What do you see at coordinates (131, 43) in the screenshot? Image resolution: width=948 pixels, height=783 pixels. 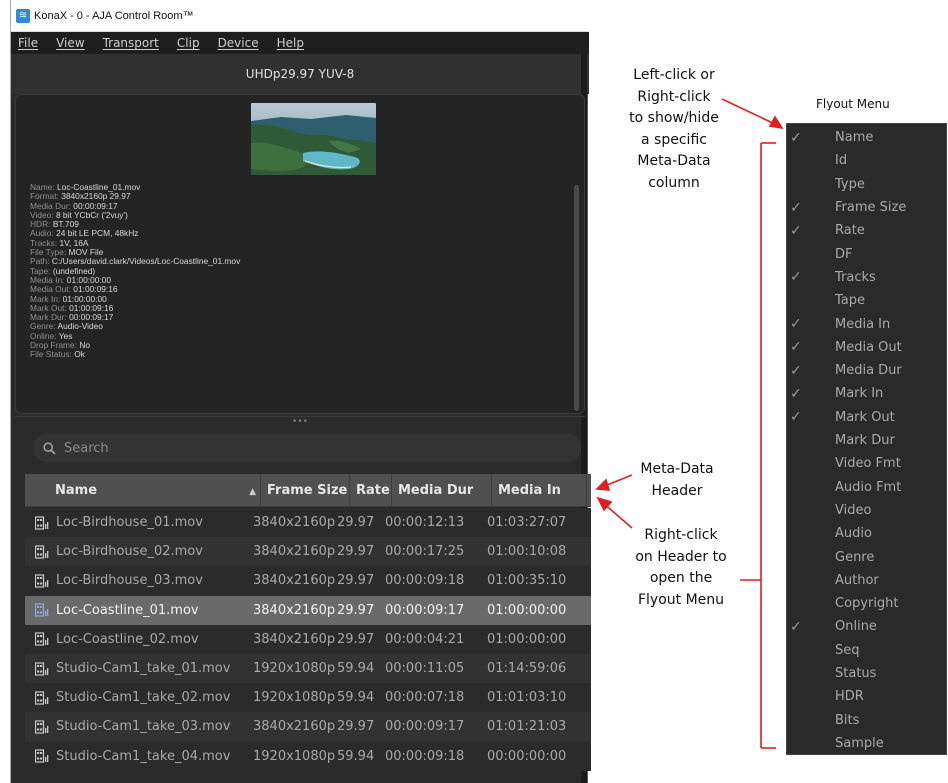 I see `menu-transport: Transport` at bounding box center [131, 43].